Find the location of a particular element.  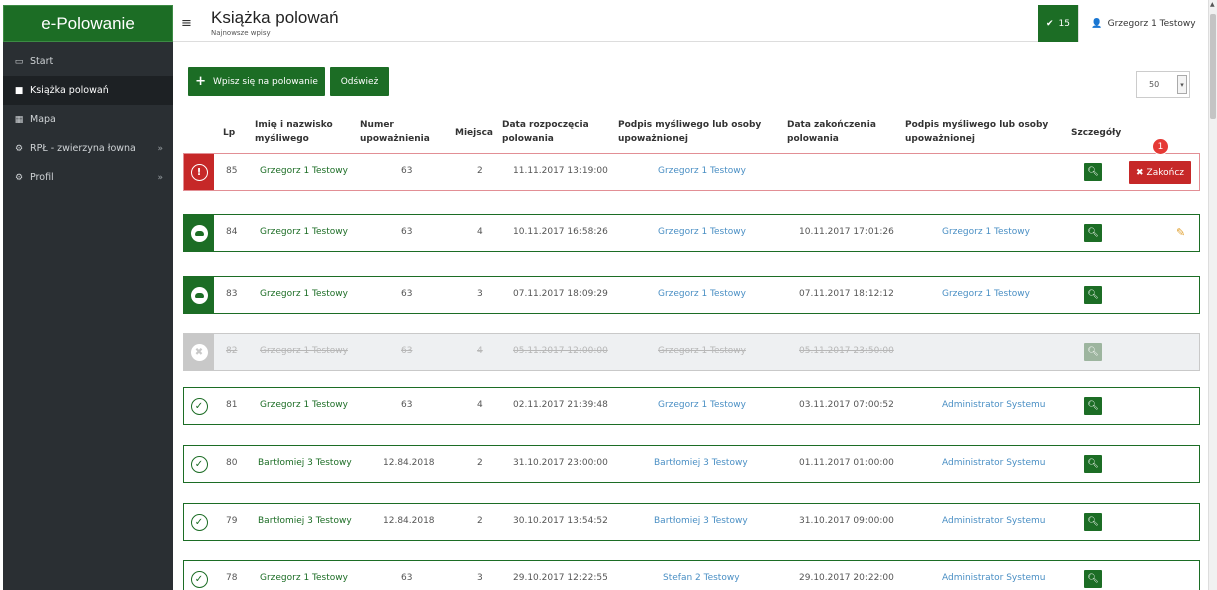

cell-end-date: 07.11.2017 18:12:12 is located at coordinates (846, 294).